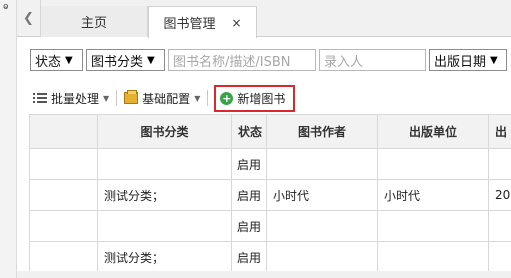 The image size is (511, 278). Describe the element at coordinates (232, 62) in the screenshot. I see `search-input-placeholder: 图书名称/描述/ISBN` at that location.